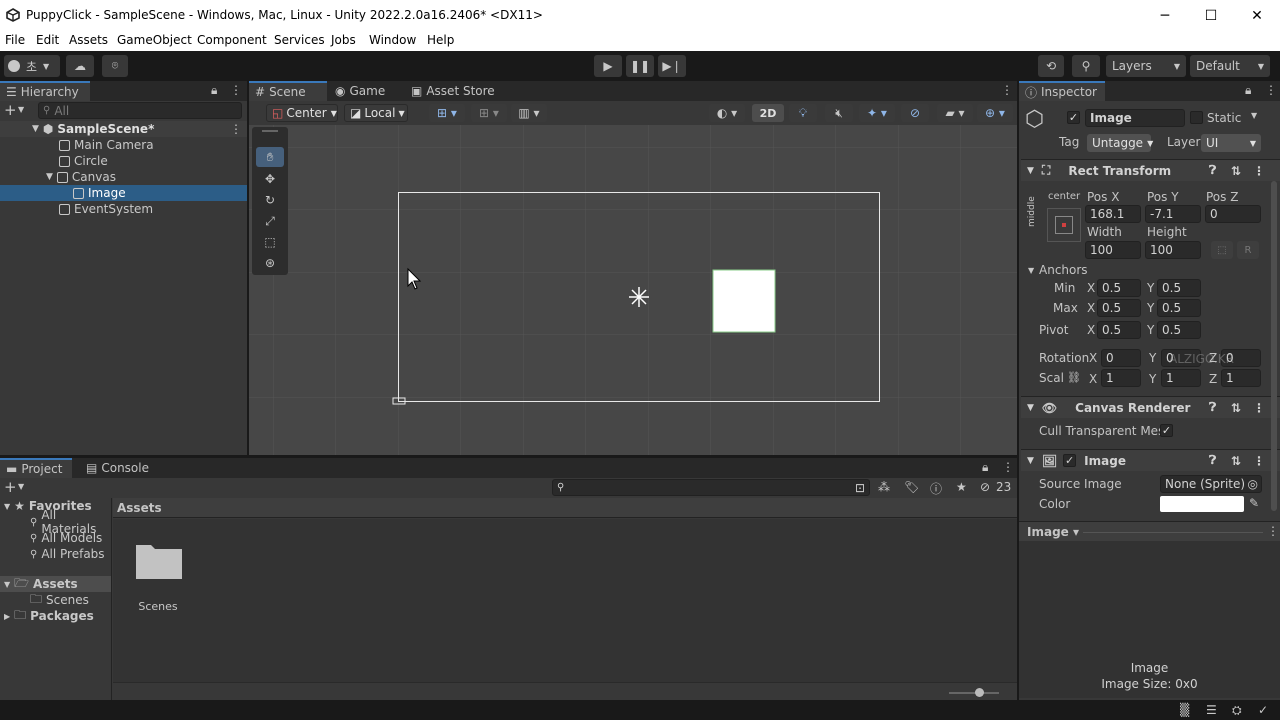 This screenshot has height=720, width=1280. Describe the element at coordinates (955, 113) in the screenshot. I see `camera-dropdown: ▰ ▾` at that location.